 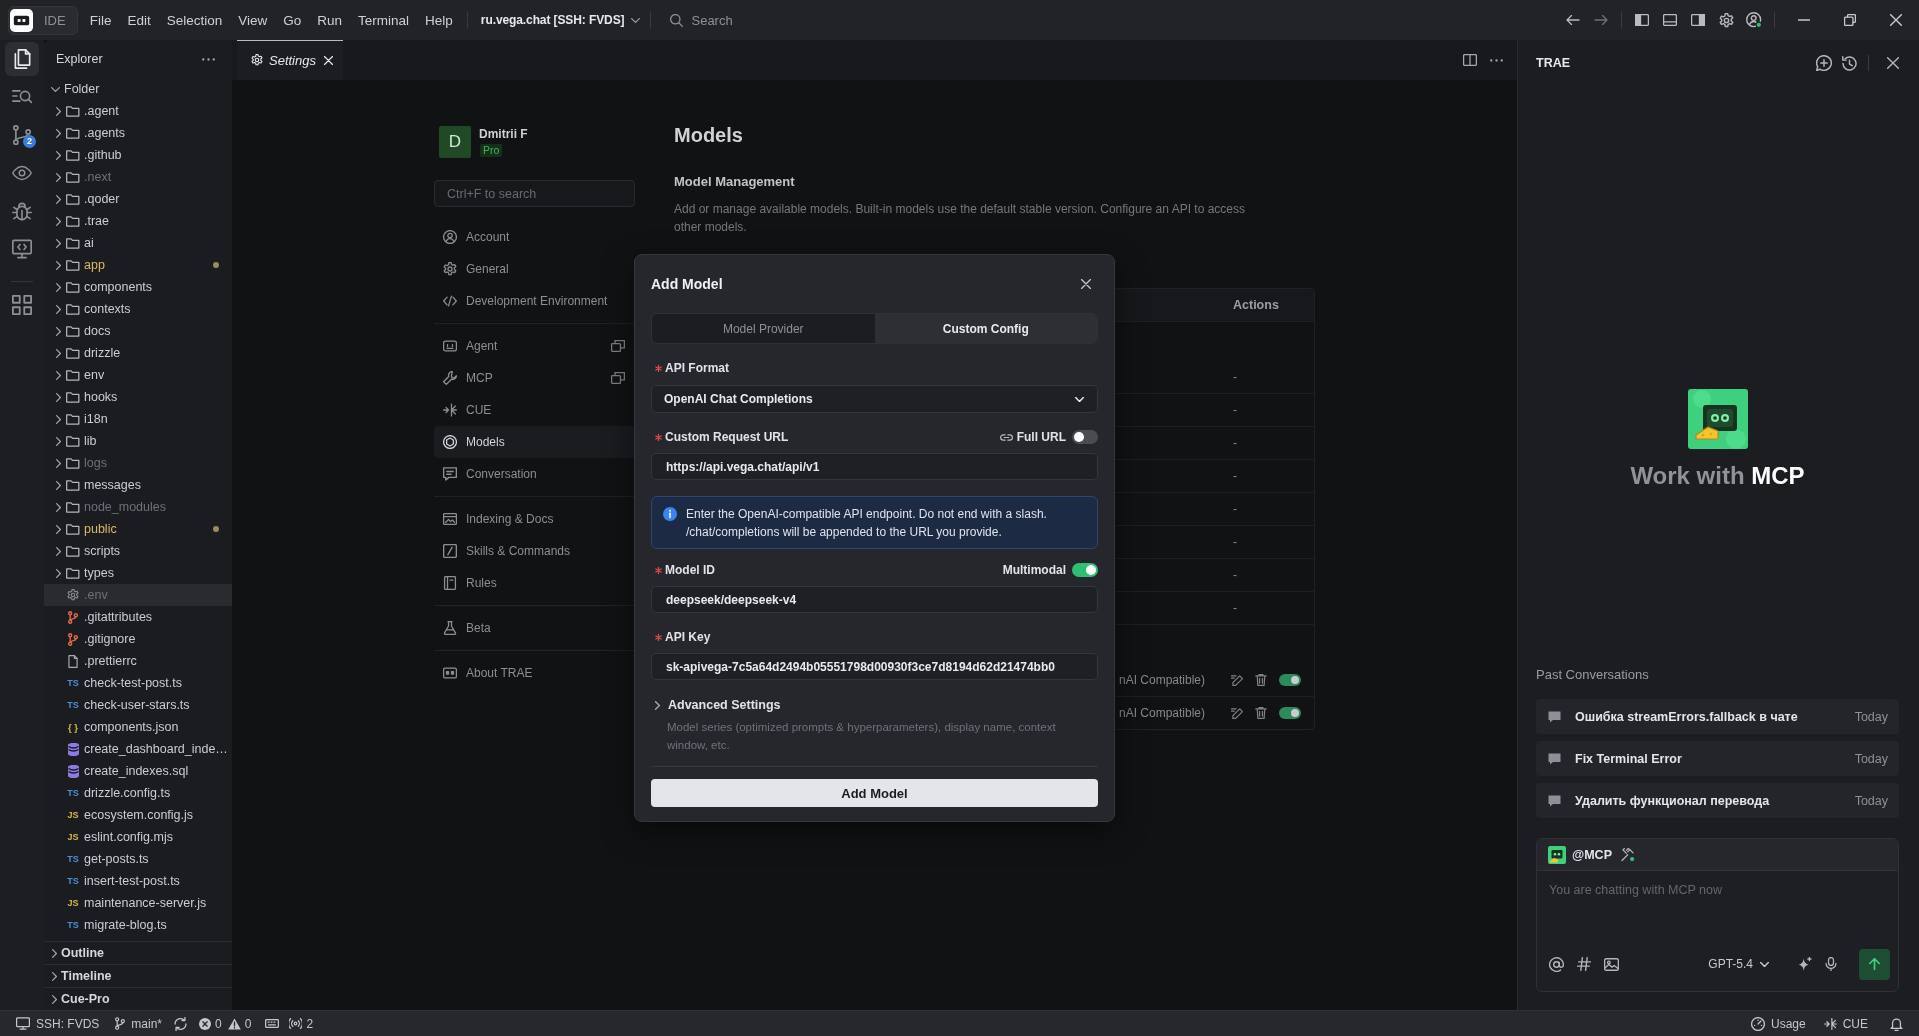 I want to click on folder-item: docs, so click(x=138, y=331).